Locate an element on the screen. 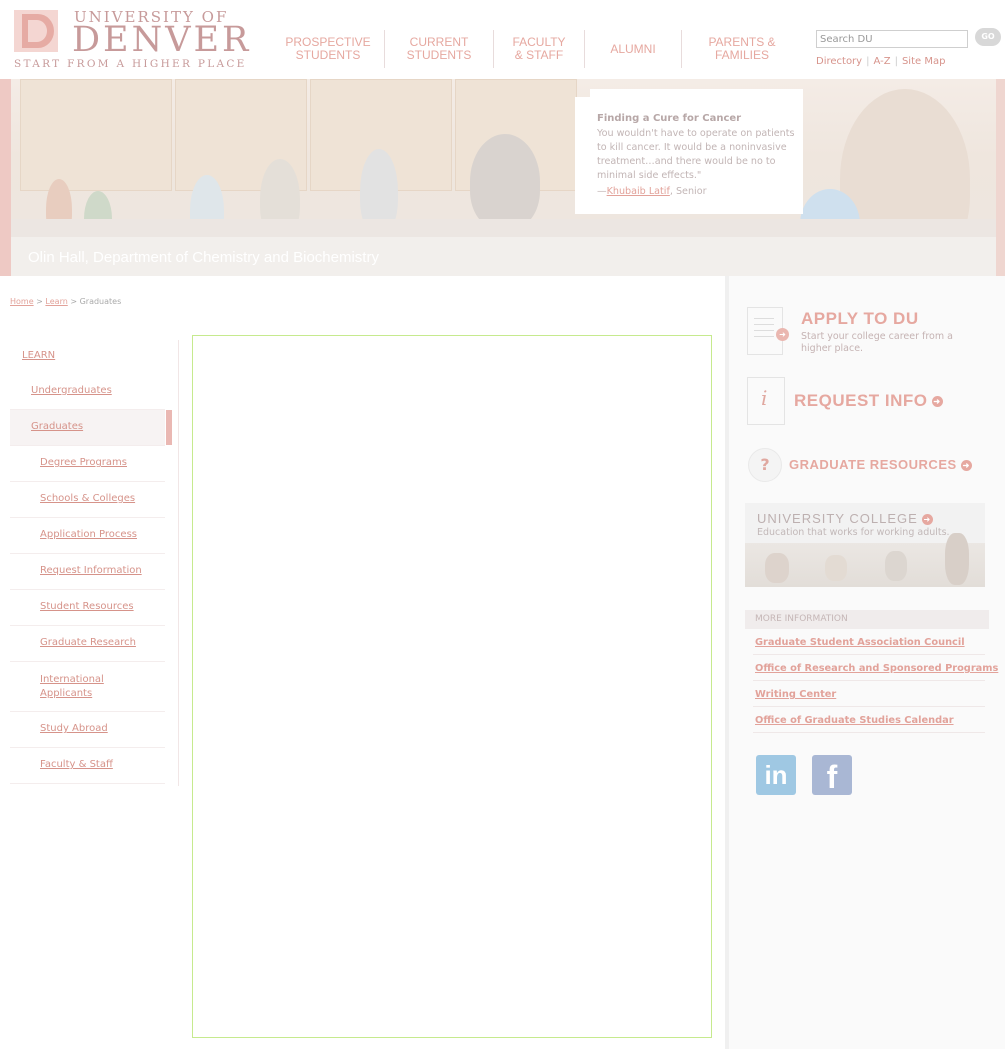 The width and height of the screenshot is (1005, 1049). link-writing-center: Writing Center is located at coordinates (795, 694).